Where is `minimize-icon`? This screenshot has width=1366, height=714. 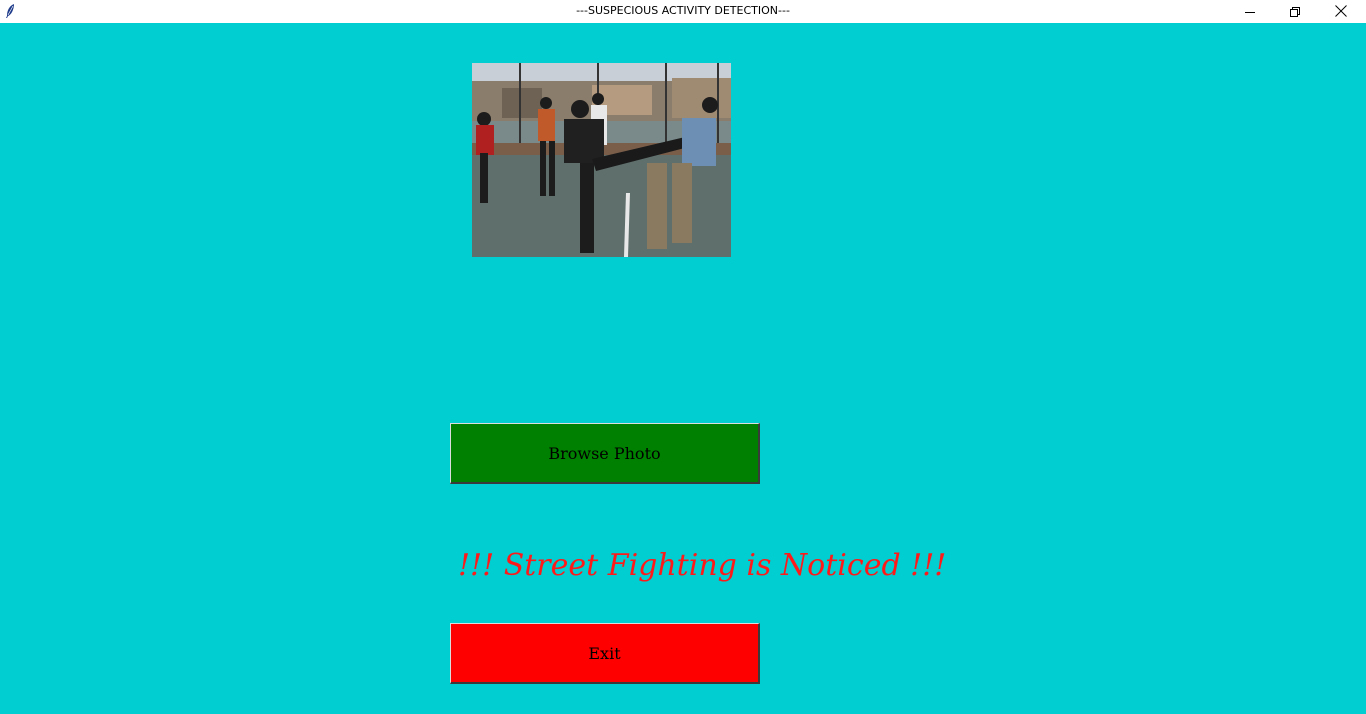 minimize-icon is located at coordinates (1250, 11).